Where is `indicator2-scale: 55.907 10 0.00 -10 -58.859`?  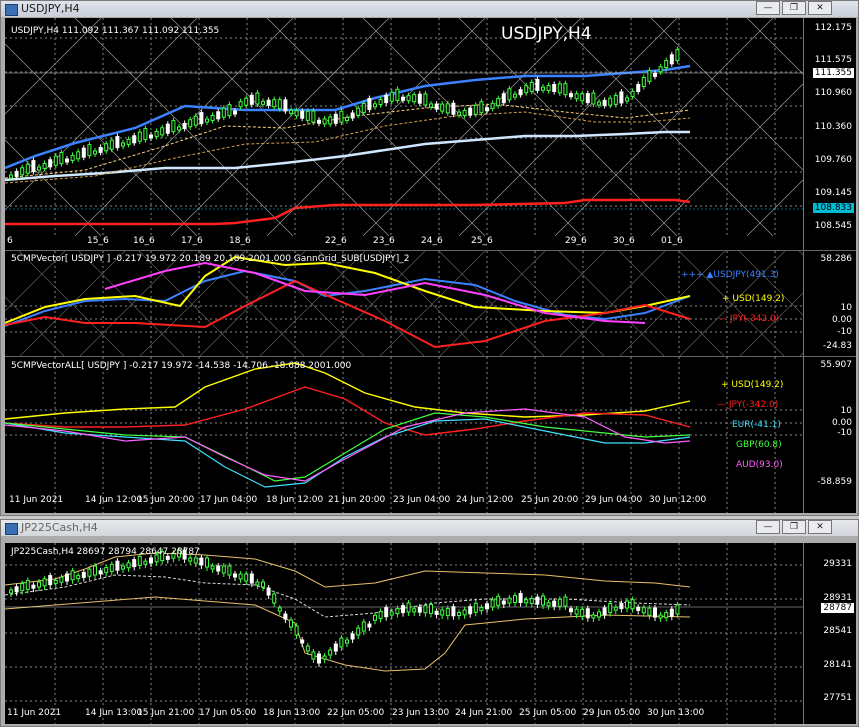
indicator2-scale: 55.907 10 0.00 -10 -58.859 is located at coordinates (829, 435).